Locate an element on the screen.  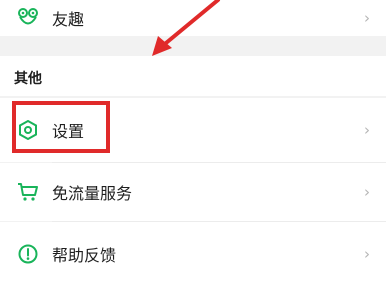
annotation-arrow-icon is located at coordinates (186, 28).